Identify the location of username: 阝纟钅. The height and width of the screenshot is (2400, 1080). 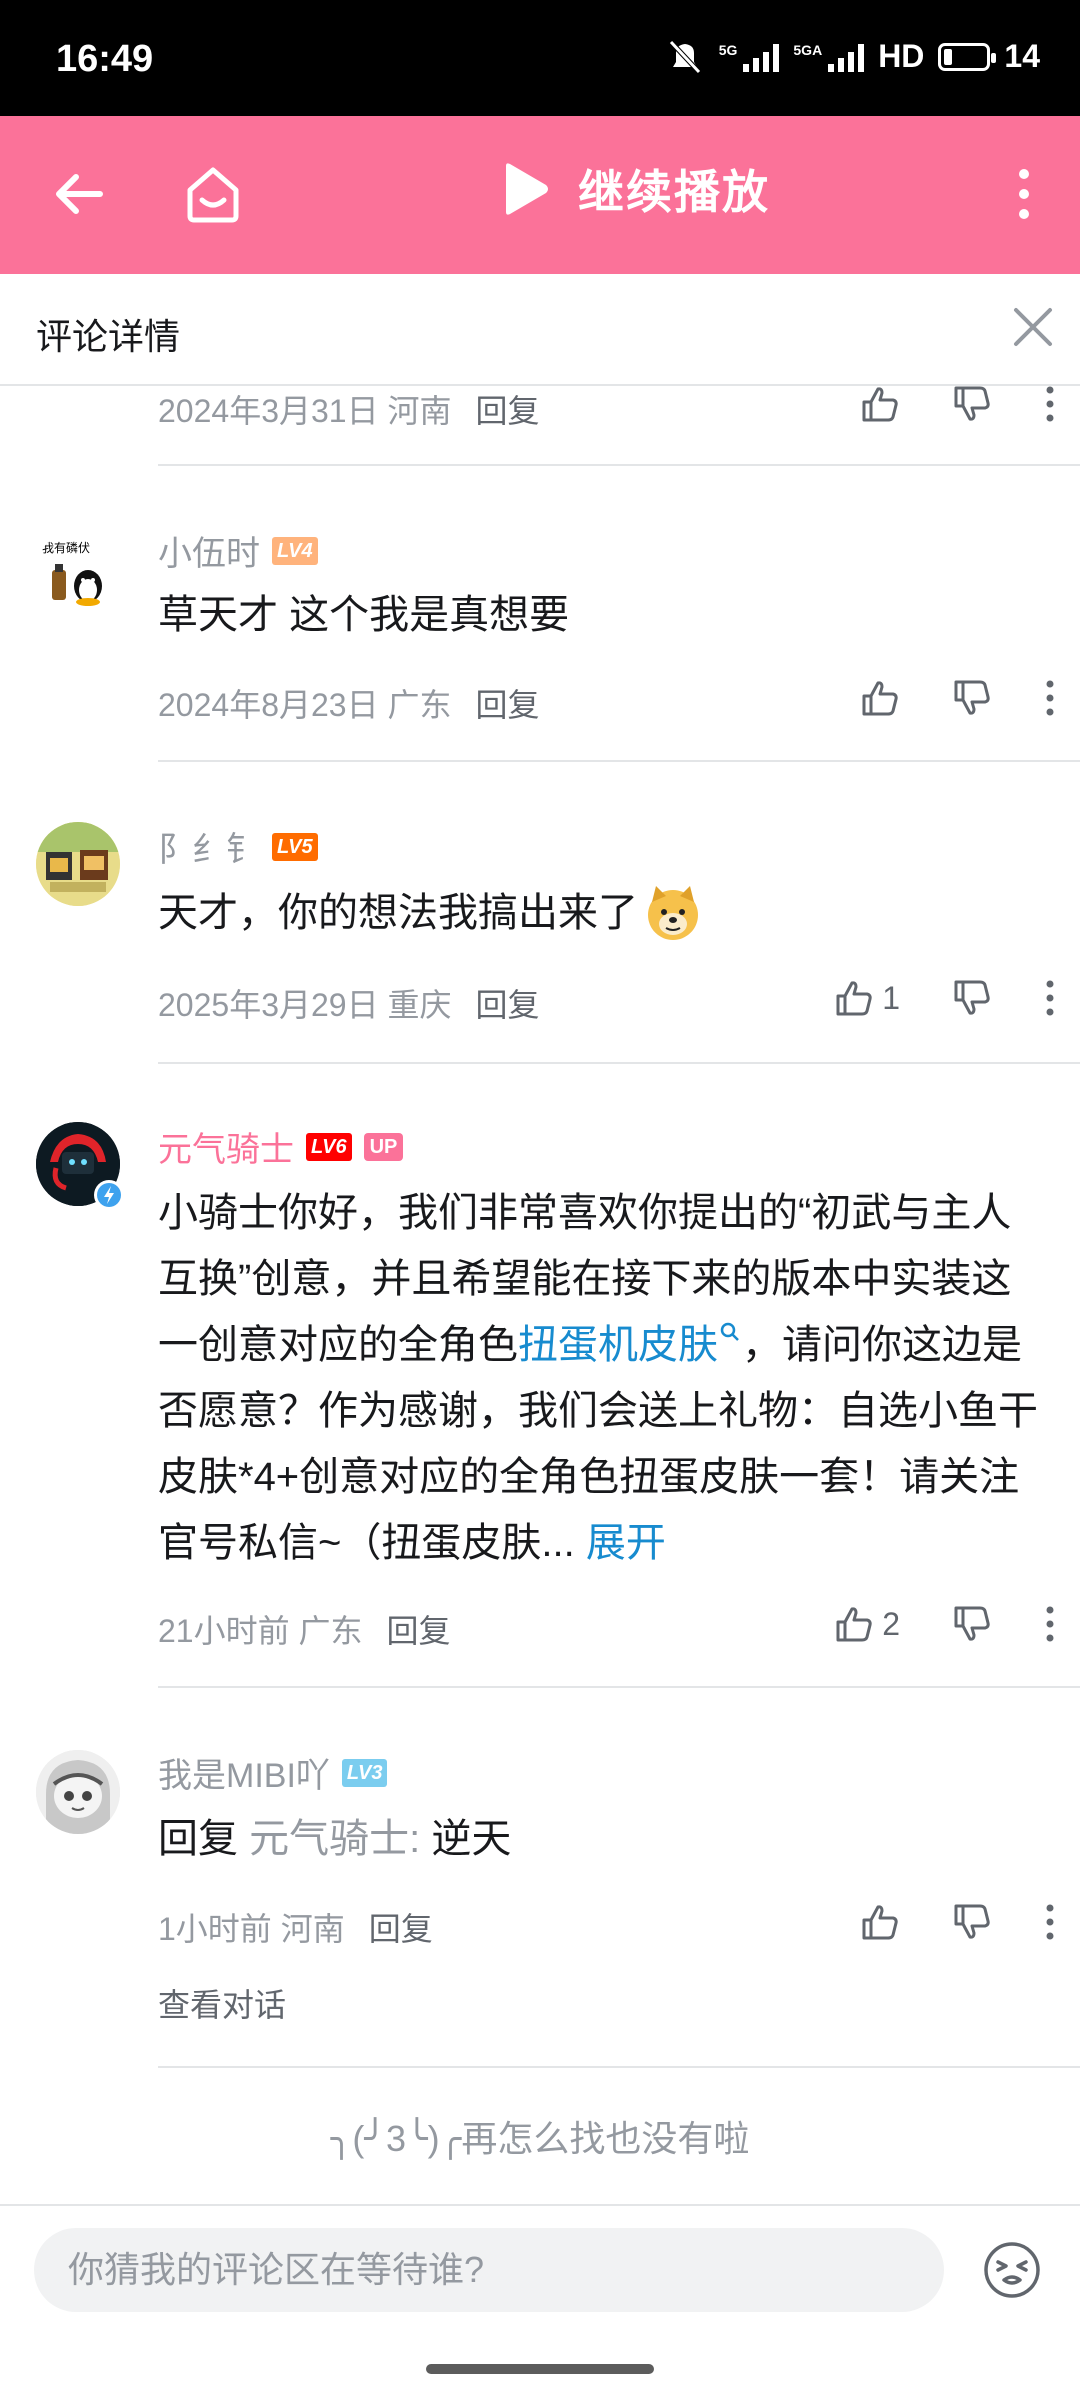
(209, 846).